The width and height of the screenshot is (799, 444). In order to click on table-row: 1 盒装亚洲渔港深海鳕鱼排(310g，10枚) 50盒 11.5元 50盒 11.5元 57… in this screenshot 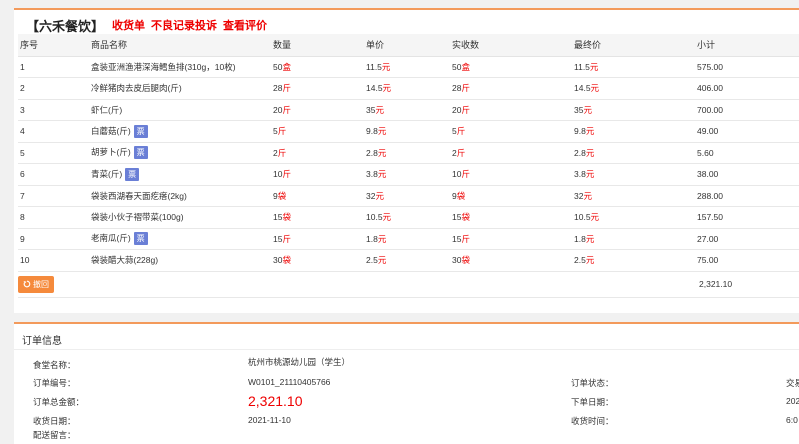, I will do `click(408, 67)`.